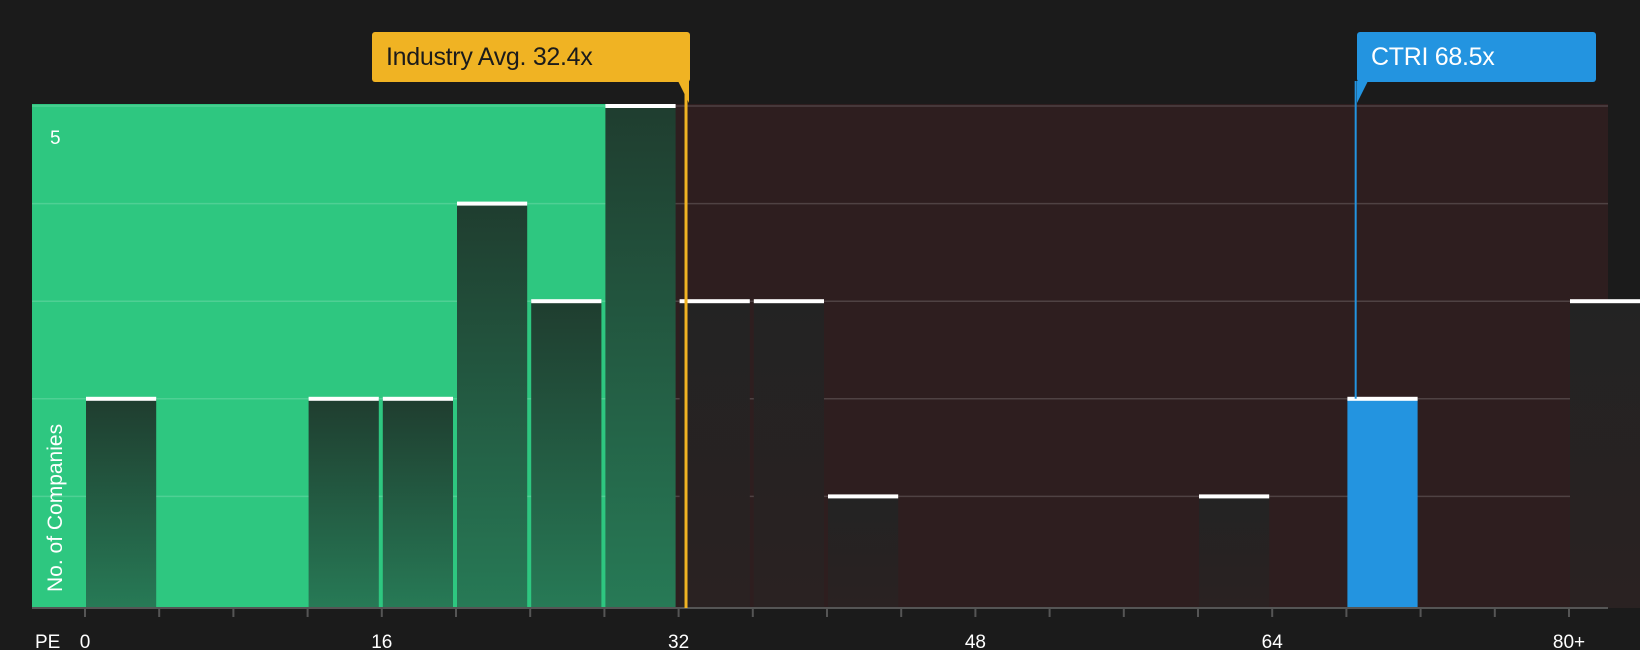 The height and width of the screenshot is (650, 1640). What do you see at coordinates (678, 641) in the screenshot?
I see `x-tick-label-32: 32` at bounding box center [678, 641].